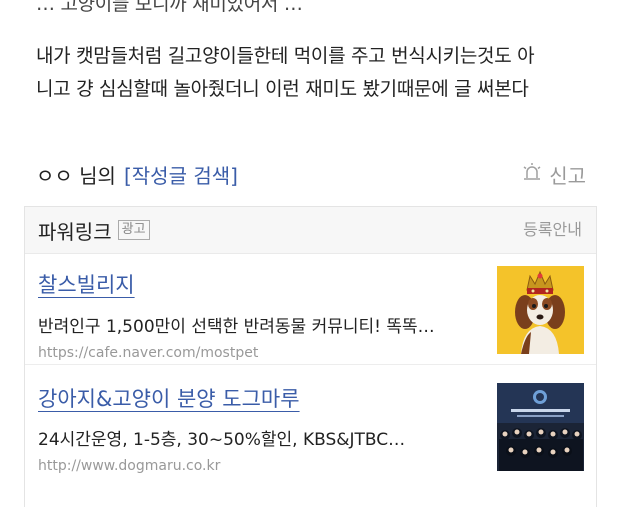 The width and height of the screenshot is (640, 507). Describe the element at coordinates (310, 230) in the screenshot. I see `powerlink-header: 파워링크 광고 등록안내` at that location.